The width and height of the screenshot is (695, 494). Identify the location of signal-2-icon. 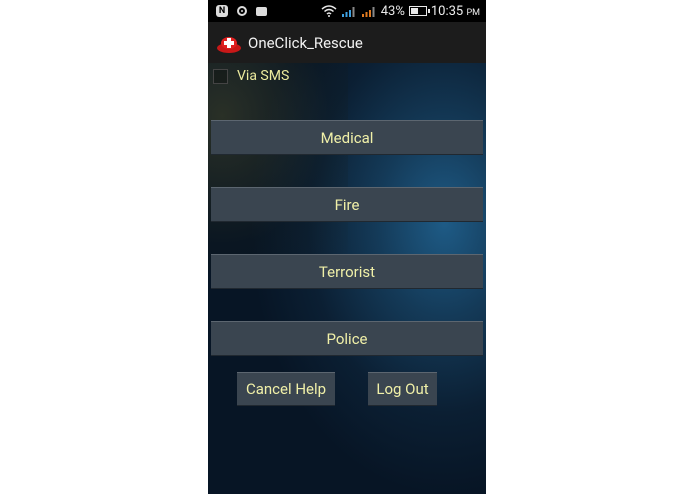
(368, 12).